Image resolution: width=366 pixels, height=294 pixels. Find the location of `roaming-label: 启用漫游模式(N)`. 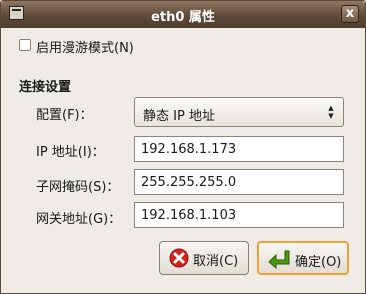

roaming-label: 启用漫游模式(N) is located at coordinates (85, 46).